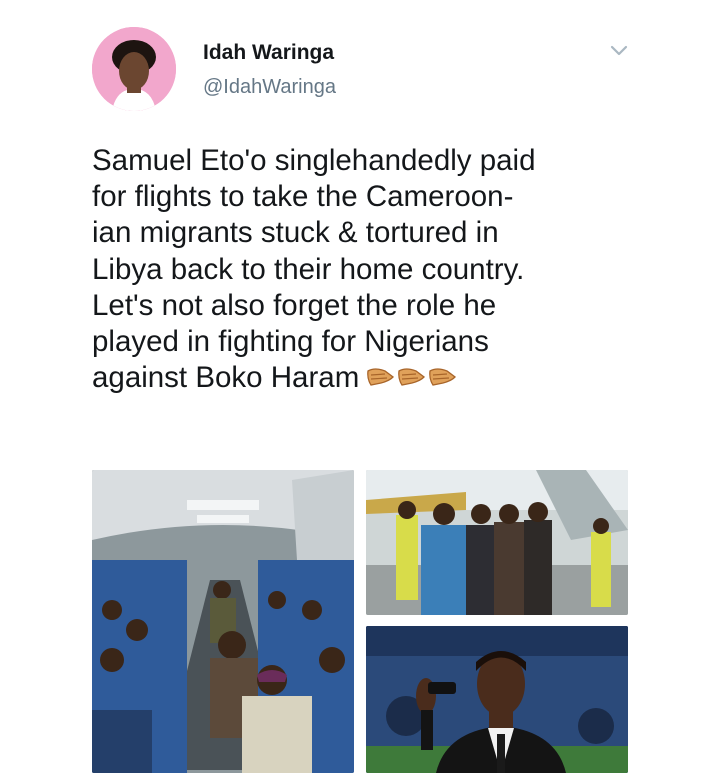 This screenshot has height=783, width=720. I want to click on avatar-image, so click(134, 69).